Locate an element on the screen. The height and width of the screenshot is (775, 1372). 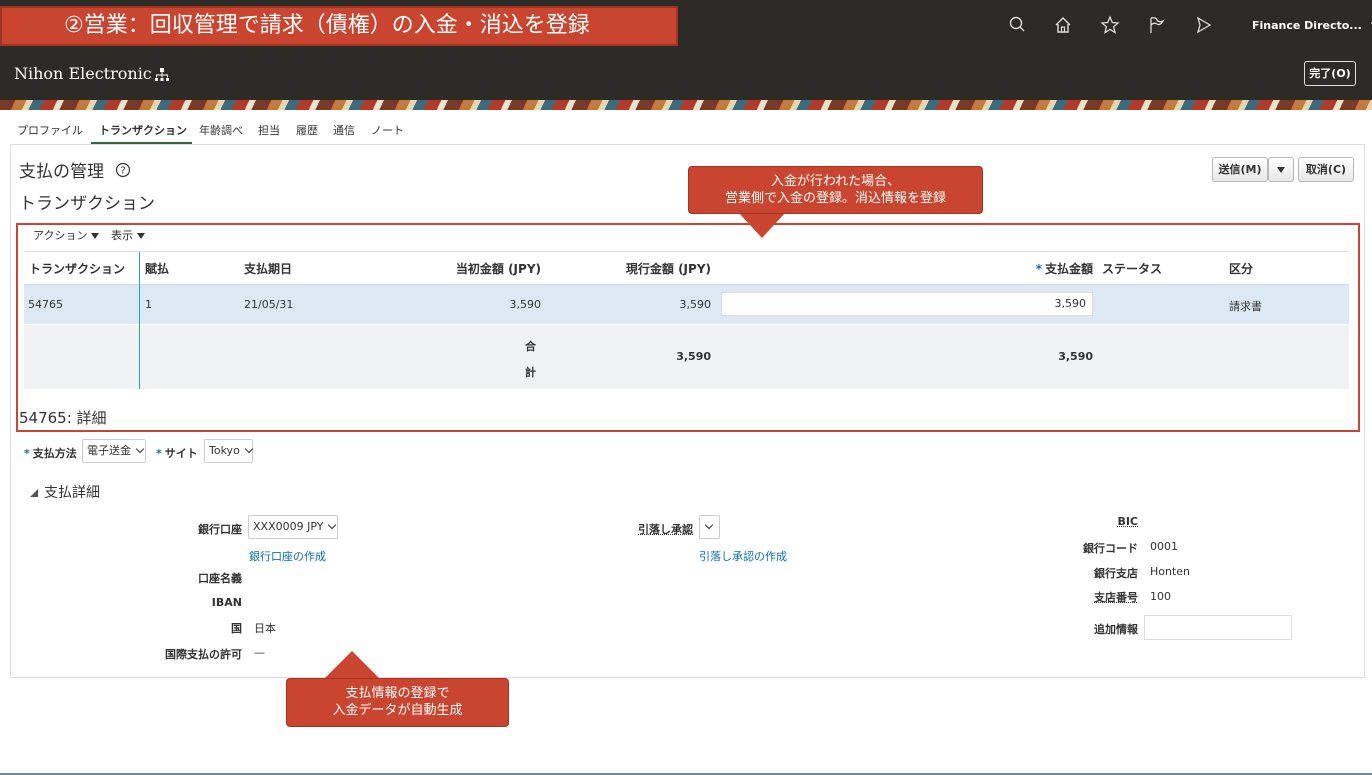
actions-menu: アクション is located at coordinates (66, 235).